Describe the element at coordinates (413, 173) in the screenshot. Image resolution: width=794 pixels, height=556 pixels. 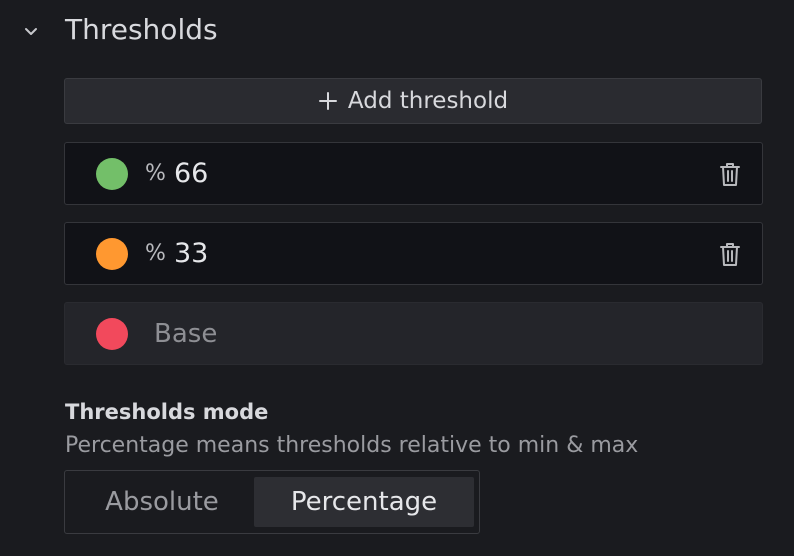
I see `threshold-row: % 66` at that location.